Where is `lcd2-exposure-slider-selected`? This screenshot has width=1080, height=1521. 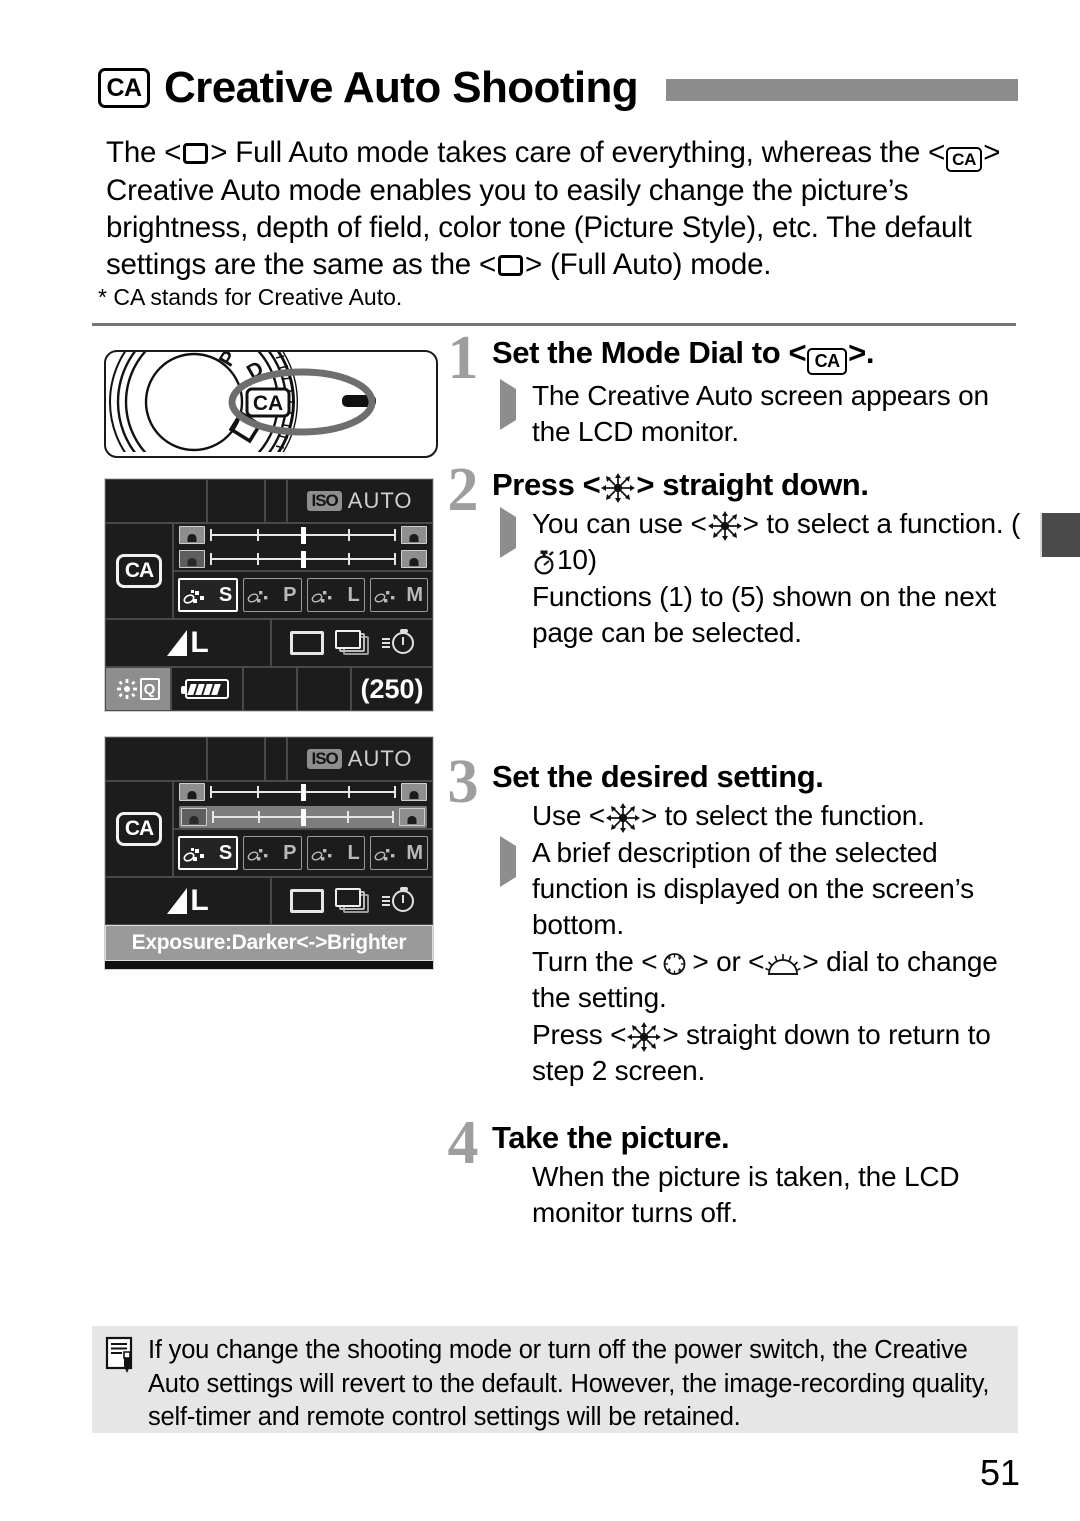
lcd2-exposure-slider-selected is located at coordinates (303, 817).